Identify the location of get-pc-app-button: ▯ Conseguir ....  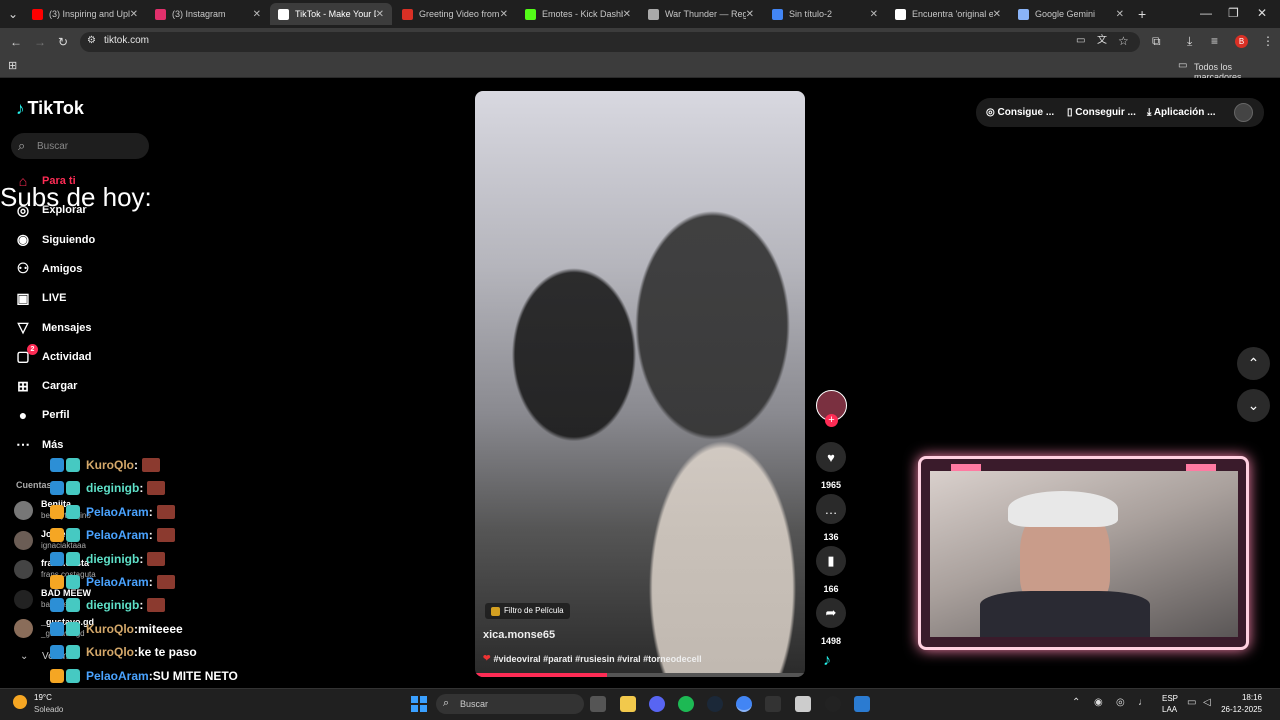
(1101, 112).